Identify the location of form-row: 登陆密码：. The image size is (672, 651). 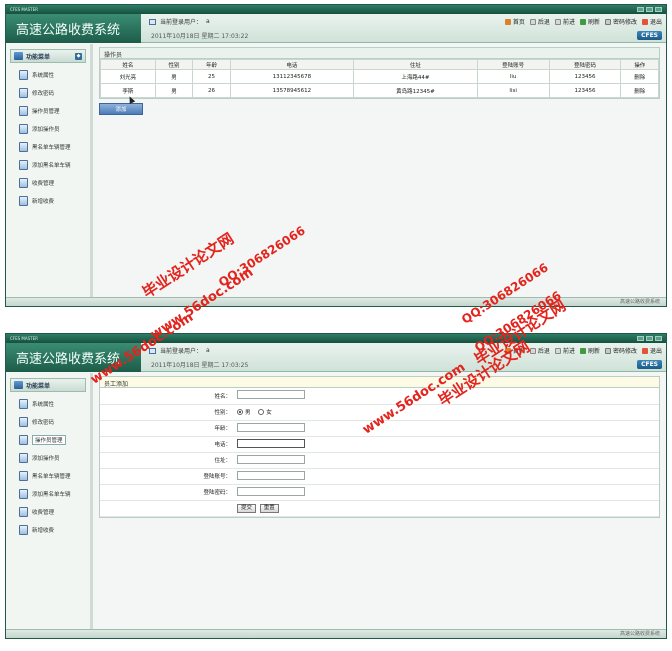
(379, 492).